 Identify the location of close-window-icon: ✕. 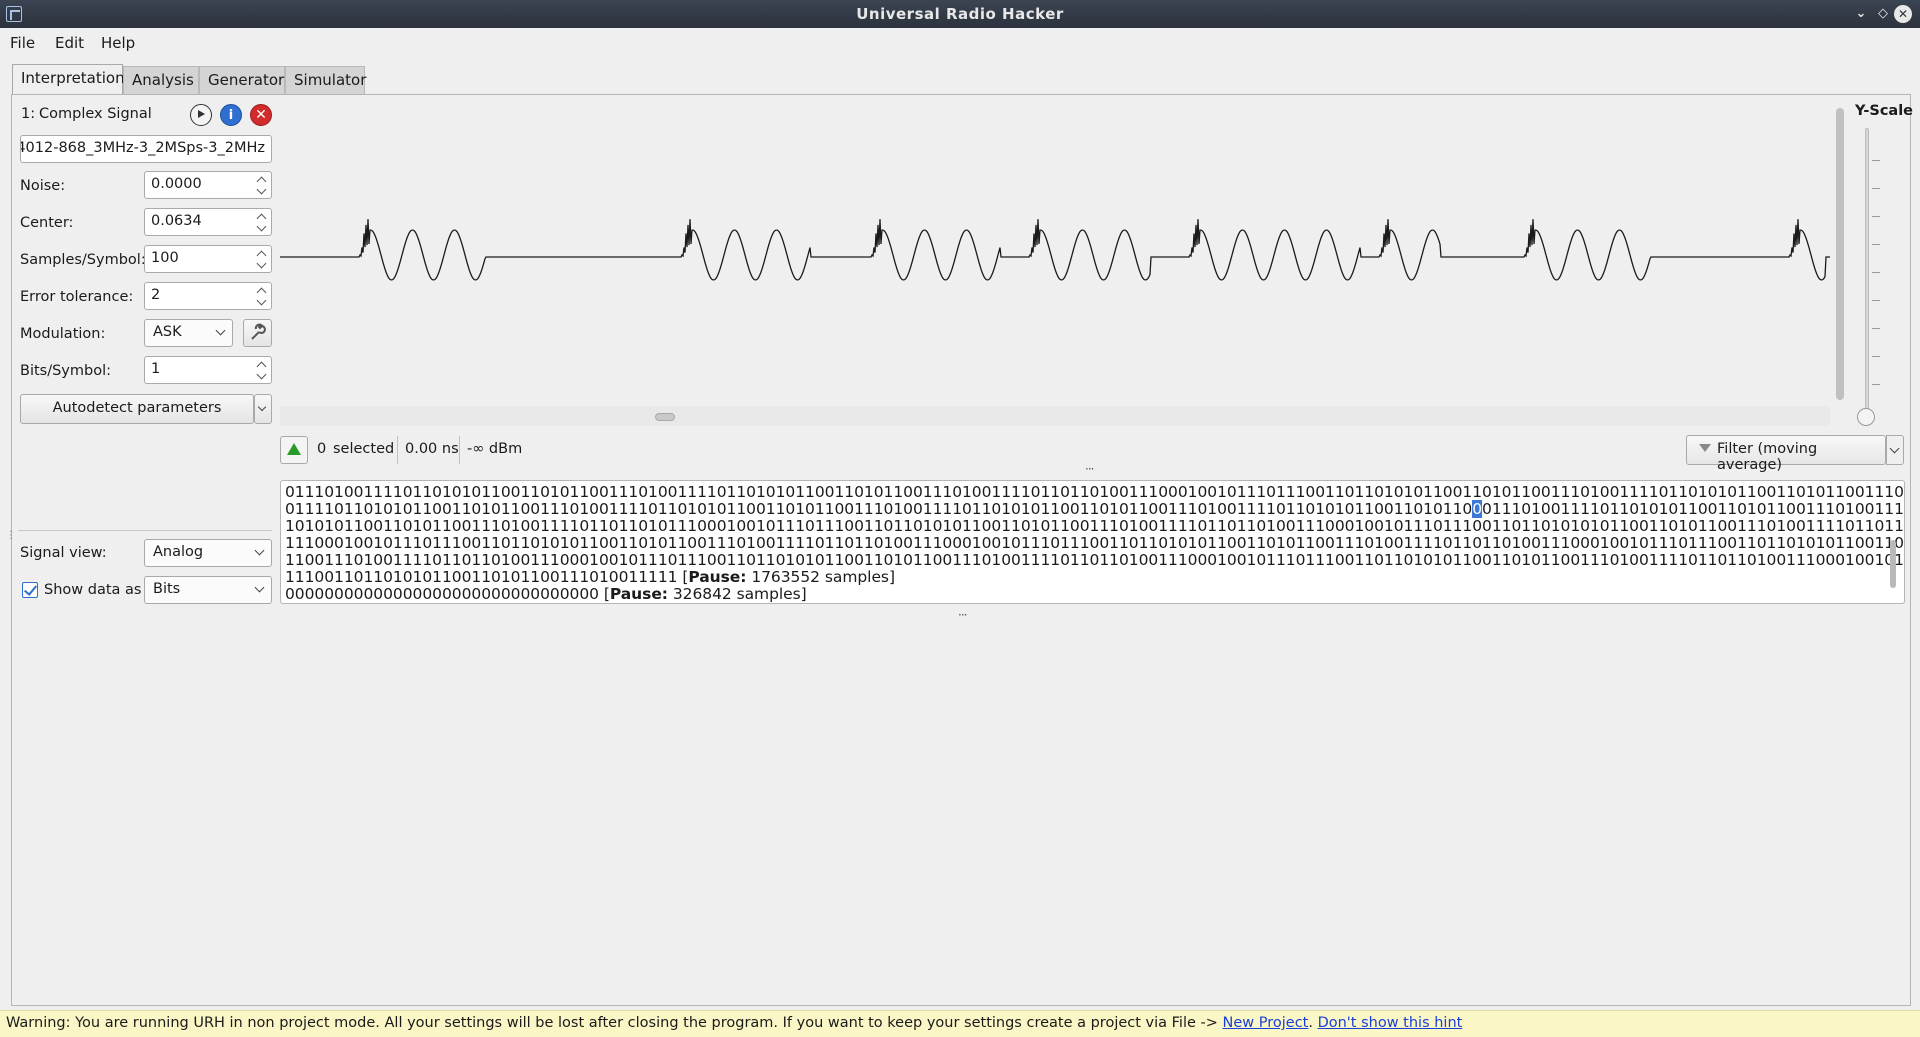
(1903, 14).